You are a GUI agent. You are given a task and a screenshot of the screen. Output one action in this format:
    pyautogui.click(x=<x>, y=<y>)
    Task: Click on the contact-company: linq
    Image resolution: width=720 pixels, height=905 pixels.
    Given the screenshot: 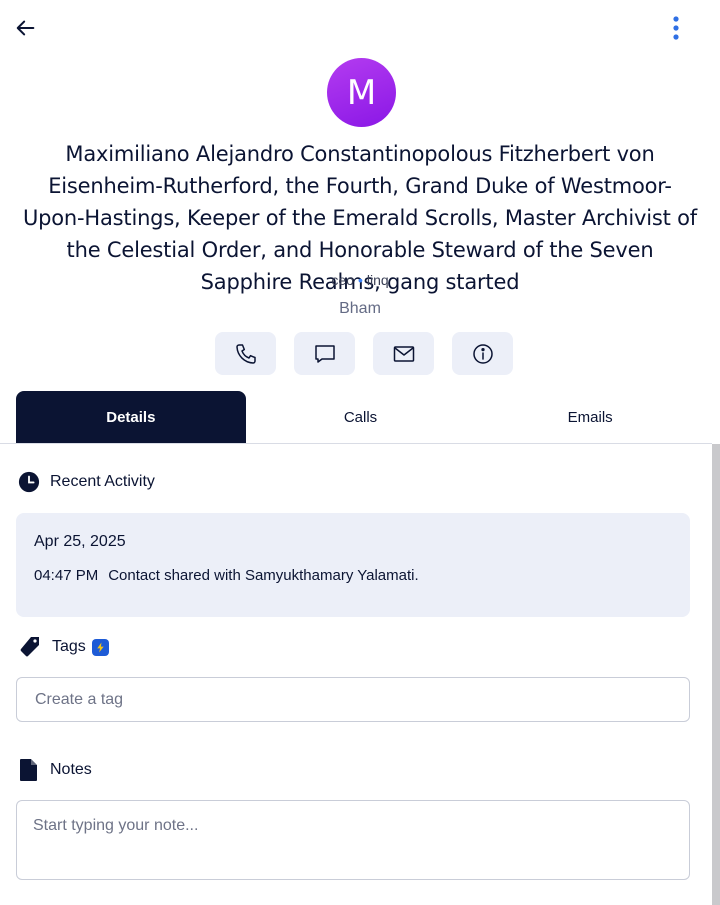 What is the action you would take?
    pyautogui.click(x=377, y=280)
    